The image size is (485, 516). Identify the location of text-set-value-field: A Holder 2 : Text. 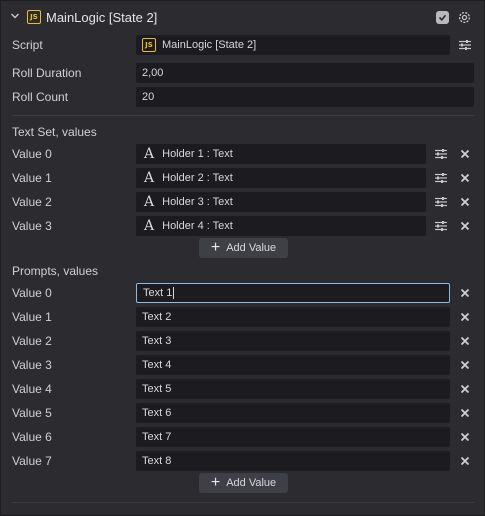
(281, 178).